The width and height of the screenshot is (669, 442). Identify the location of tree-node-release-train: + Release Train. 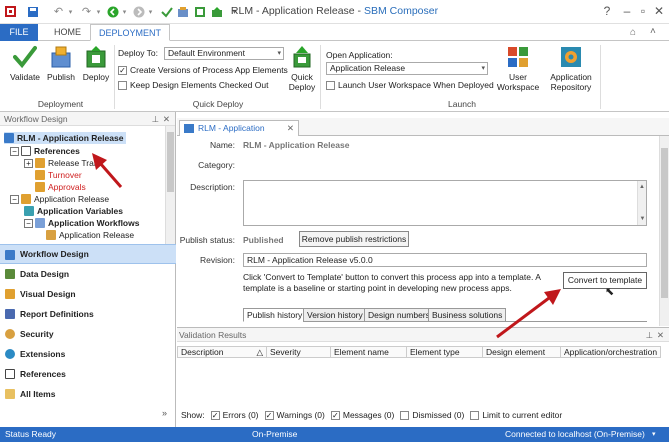
(62, 163).